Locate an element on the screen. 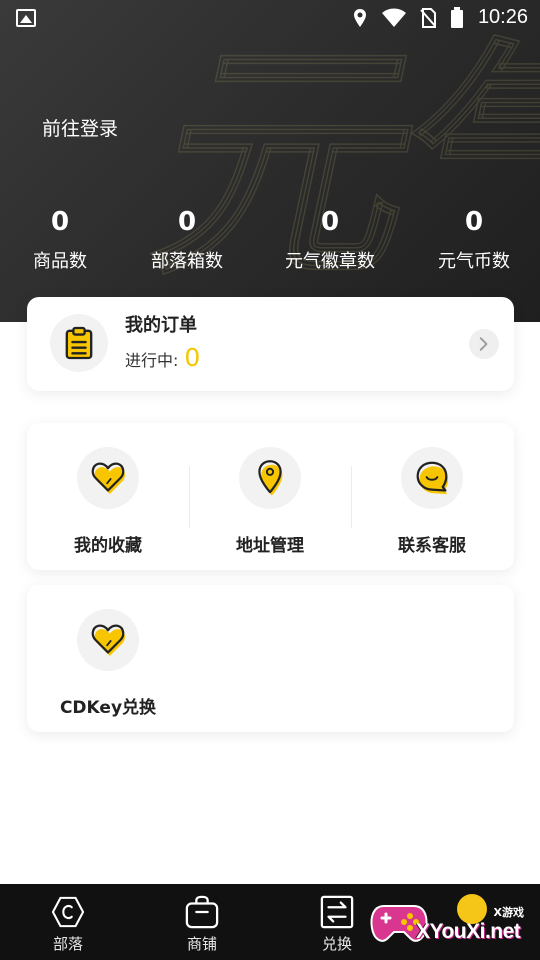  stat-products: 0 商品数 is located at coordinates (60, 239).